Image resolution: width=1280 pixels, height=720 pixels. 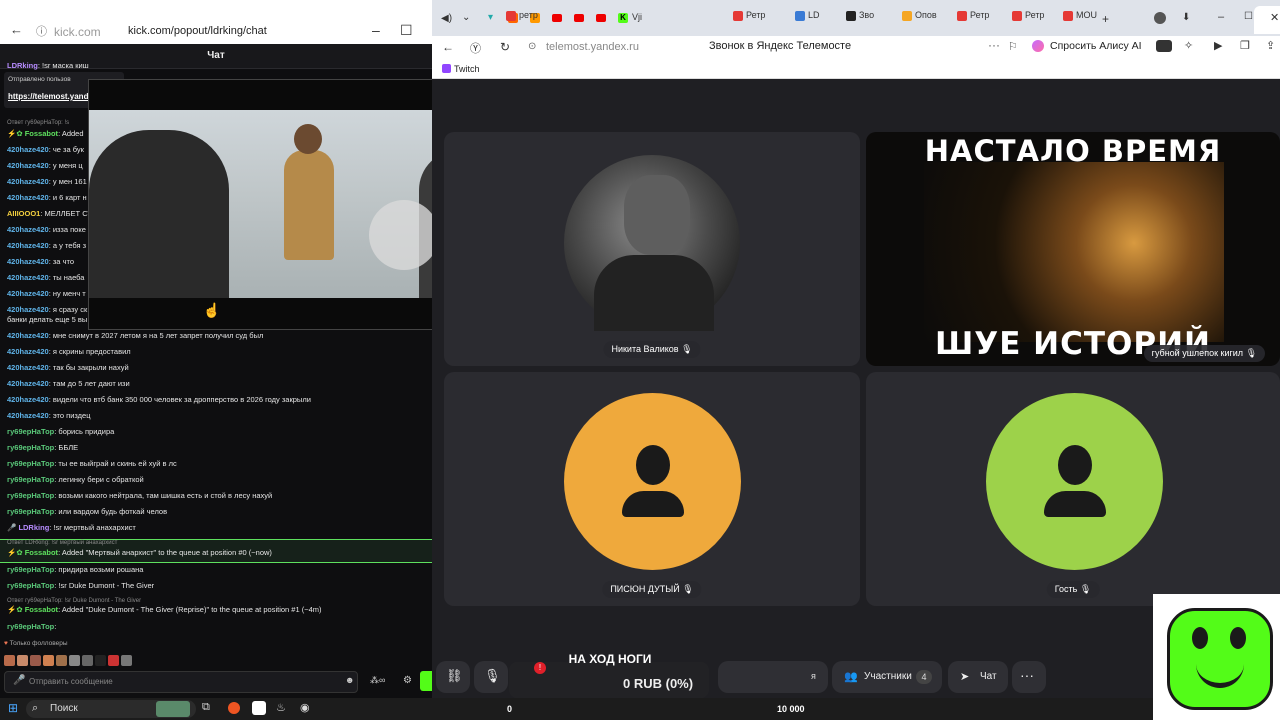 I want to click on speaker-icon: ◀), so click(x=446, y=18).